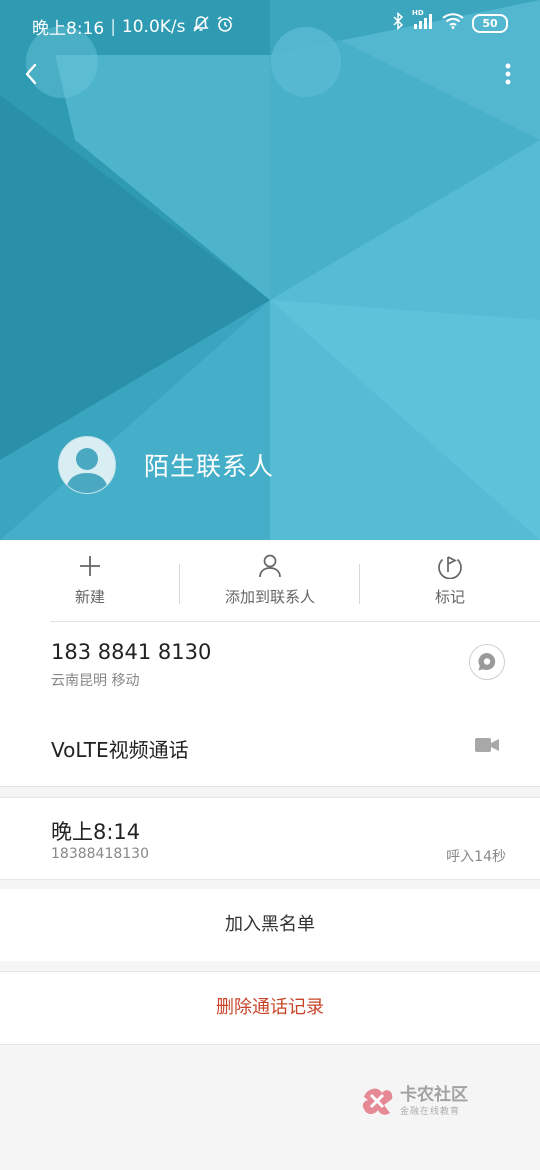 Image resolution: width=540 pixels, height=1170 pixels. I want to click on watermark-subtitle: 金融在线教育, so click(430, 1111).